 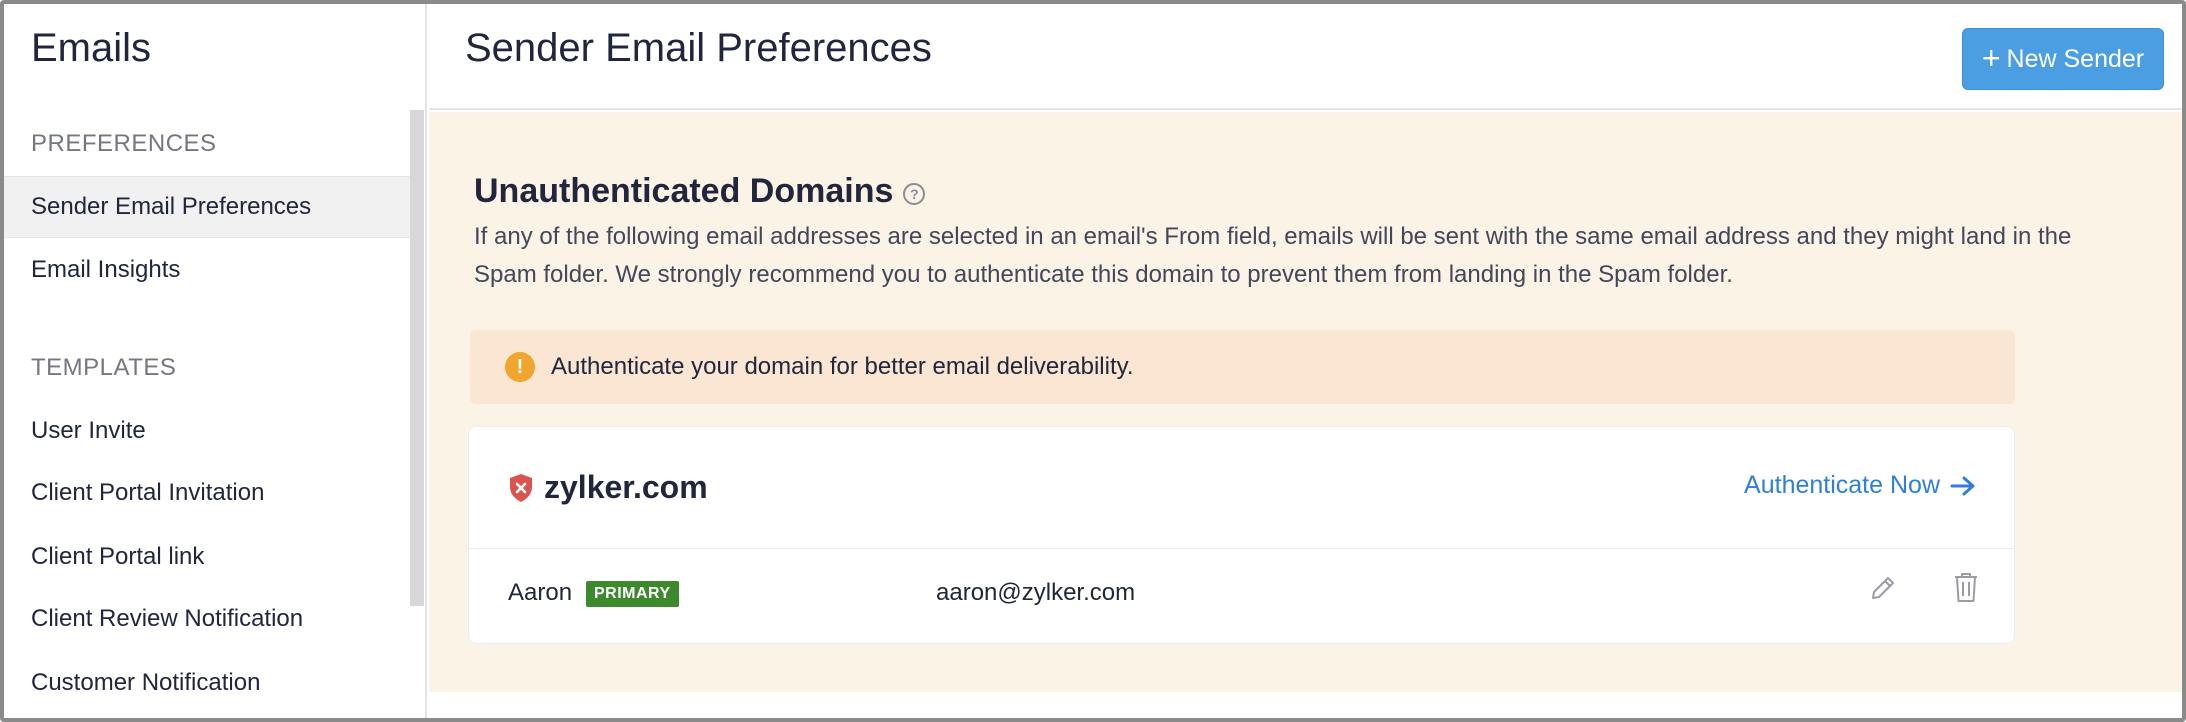 I want to click on section-heading: Unauthenticated Domains ?, so click(x=700, y=191).